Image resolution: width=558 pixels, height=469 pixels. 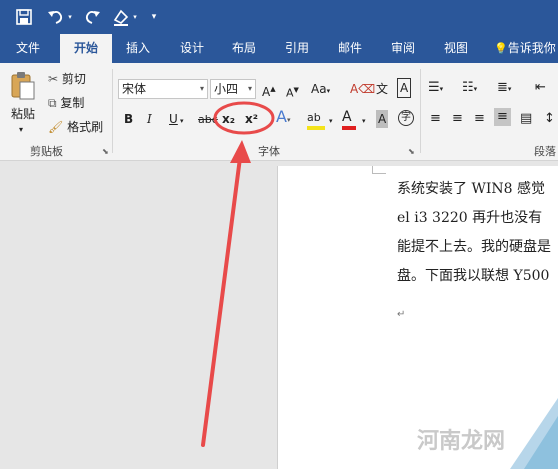 I want to click on tab-insert: 插入, so click(x=138, y=48).